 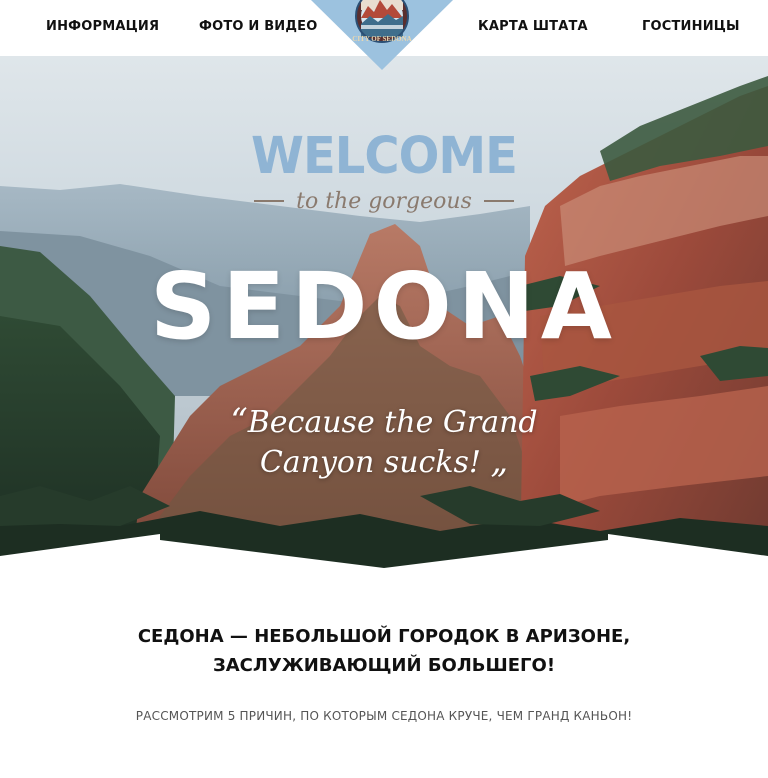 What do you see at coordinates (102, 28) in the screenshot?
I see `nav-link-info: ИНФОРМАЦИЯ` at bounding box center [102, 28].